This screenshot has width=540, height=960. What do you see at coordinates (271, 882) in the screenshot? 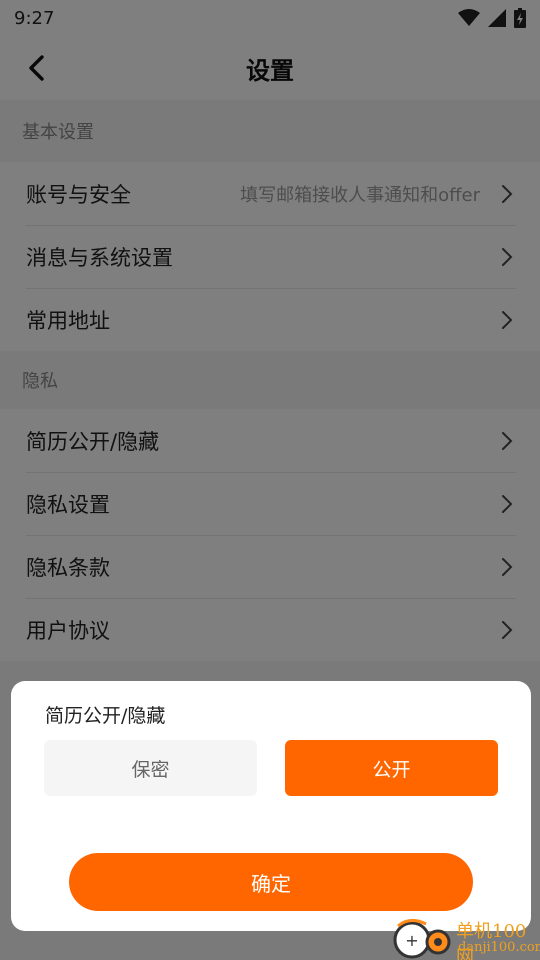
I see `confirm-button: 确定` at bounding box center [271, 882].